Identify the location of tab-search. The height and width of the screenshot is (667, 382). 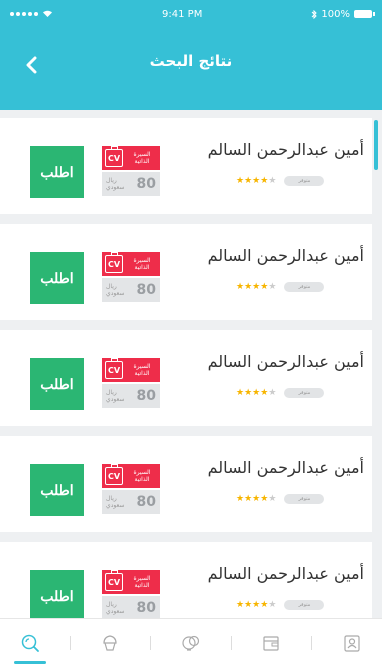
(30, 643).